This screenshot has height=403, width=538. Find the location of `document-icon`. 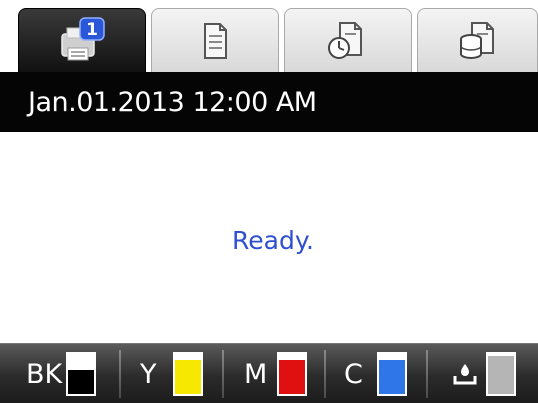

document-icon is located at coordinates (215, 40).